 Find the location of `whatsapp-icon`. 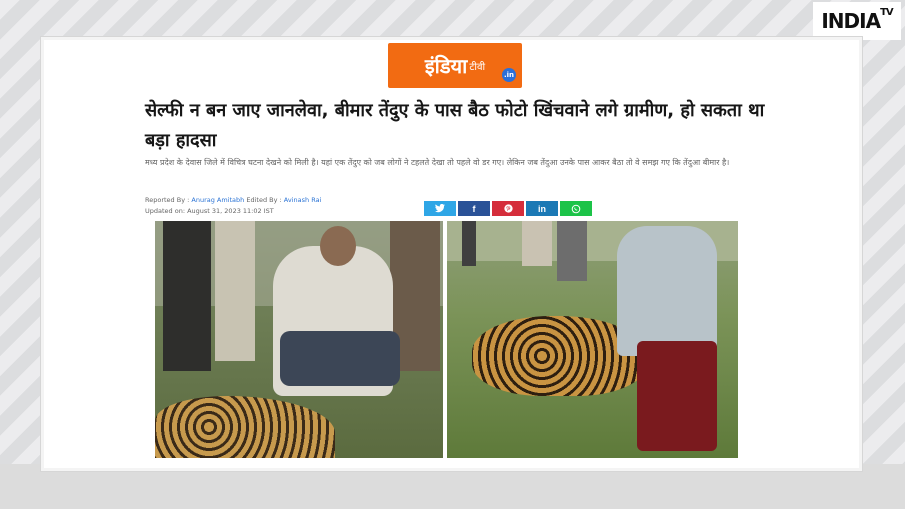

whatsapp-icon is located at coordinates (576, 208).